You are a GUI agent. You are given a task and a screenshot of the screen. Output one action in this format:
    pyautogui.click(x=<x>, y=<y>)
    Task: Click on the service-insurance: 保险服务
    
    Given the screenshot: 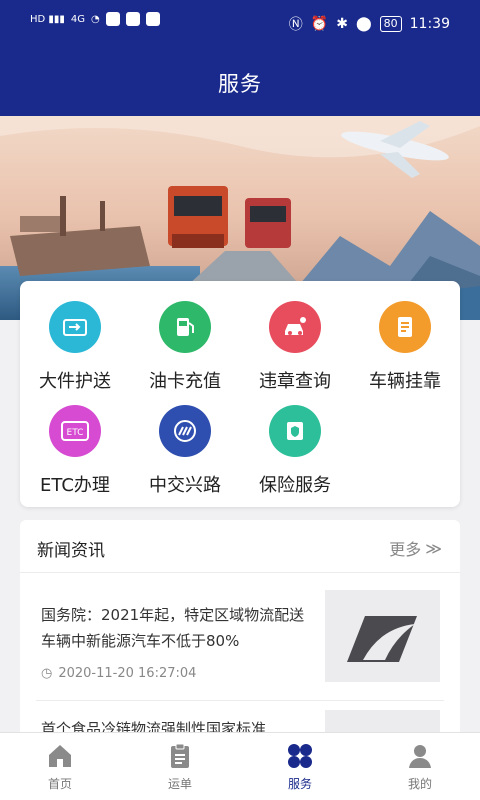 What is the action you would take?
    pyautogui.click(x=295, y=451)
    